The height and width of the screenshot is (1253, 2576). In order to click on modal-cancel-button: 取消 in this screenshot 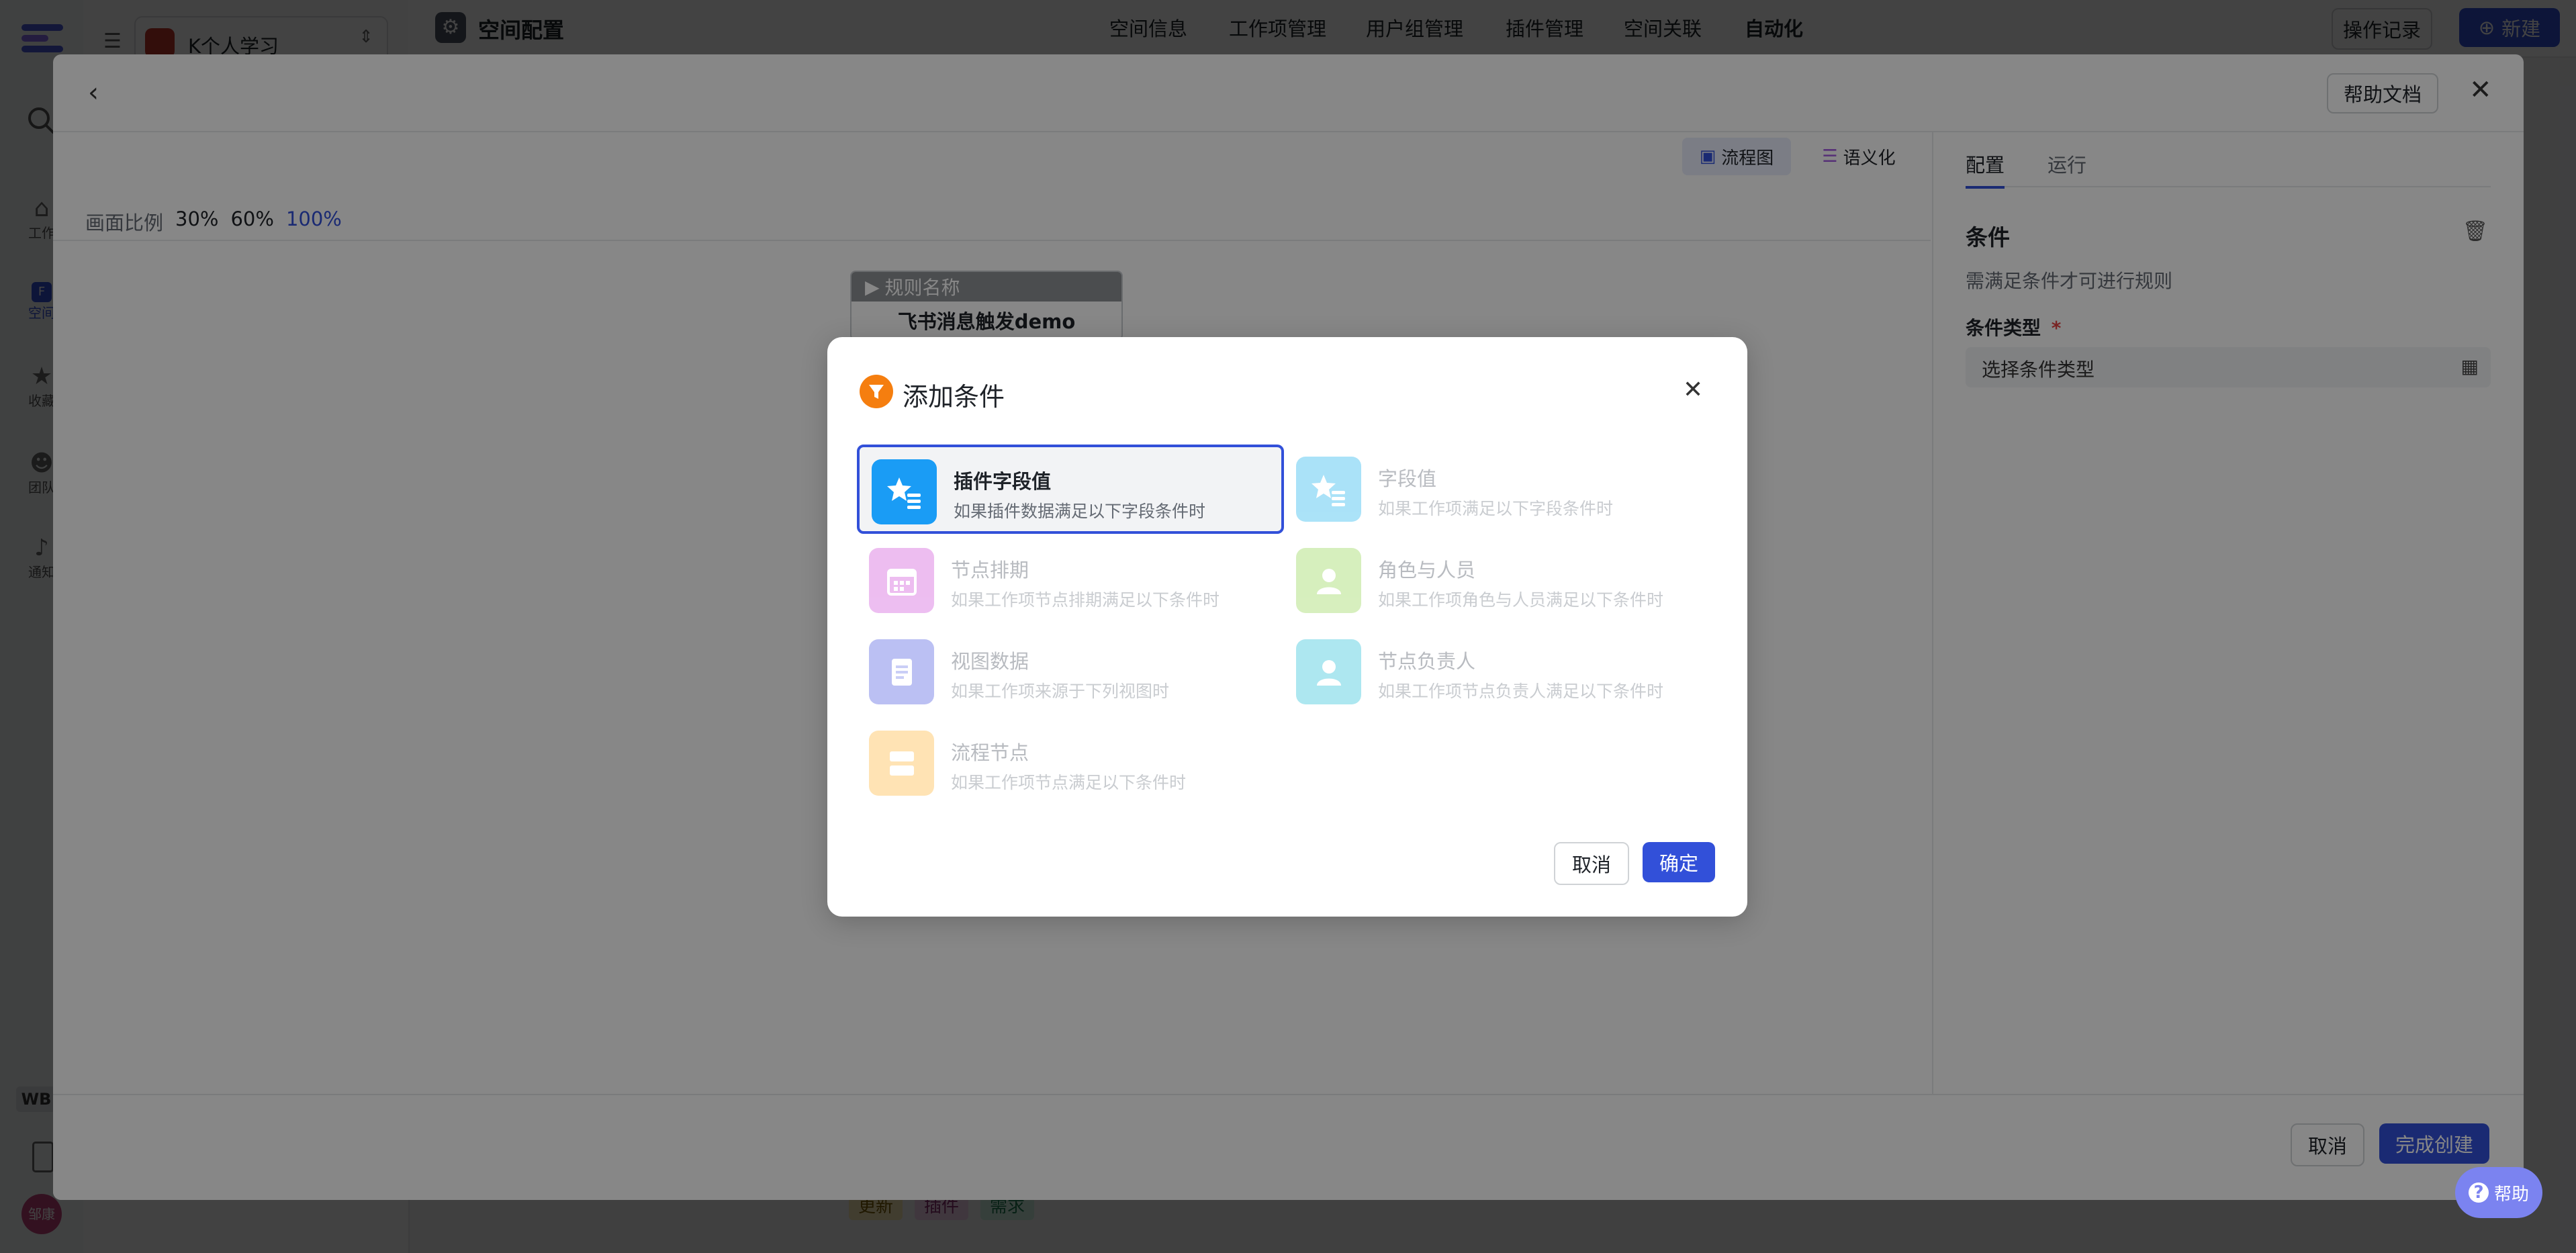, I will do `click(1591, 863)`.